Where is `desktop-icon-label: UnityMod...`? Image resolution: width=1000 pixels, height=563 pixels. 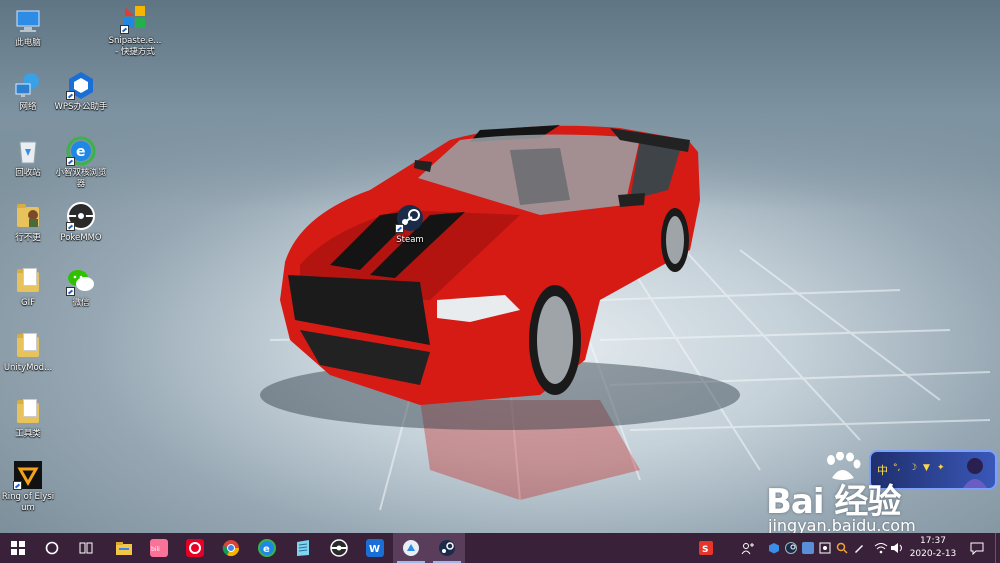
desktop-icon-label: UnityMod... is located at coordinates (28, 368).